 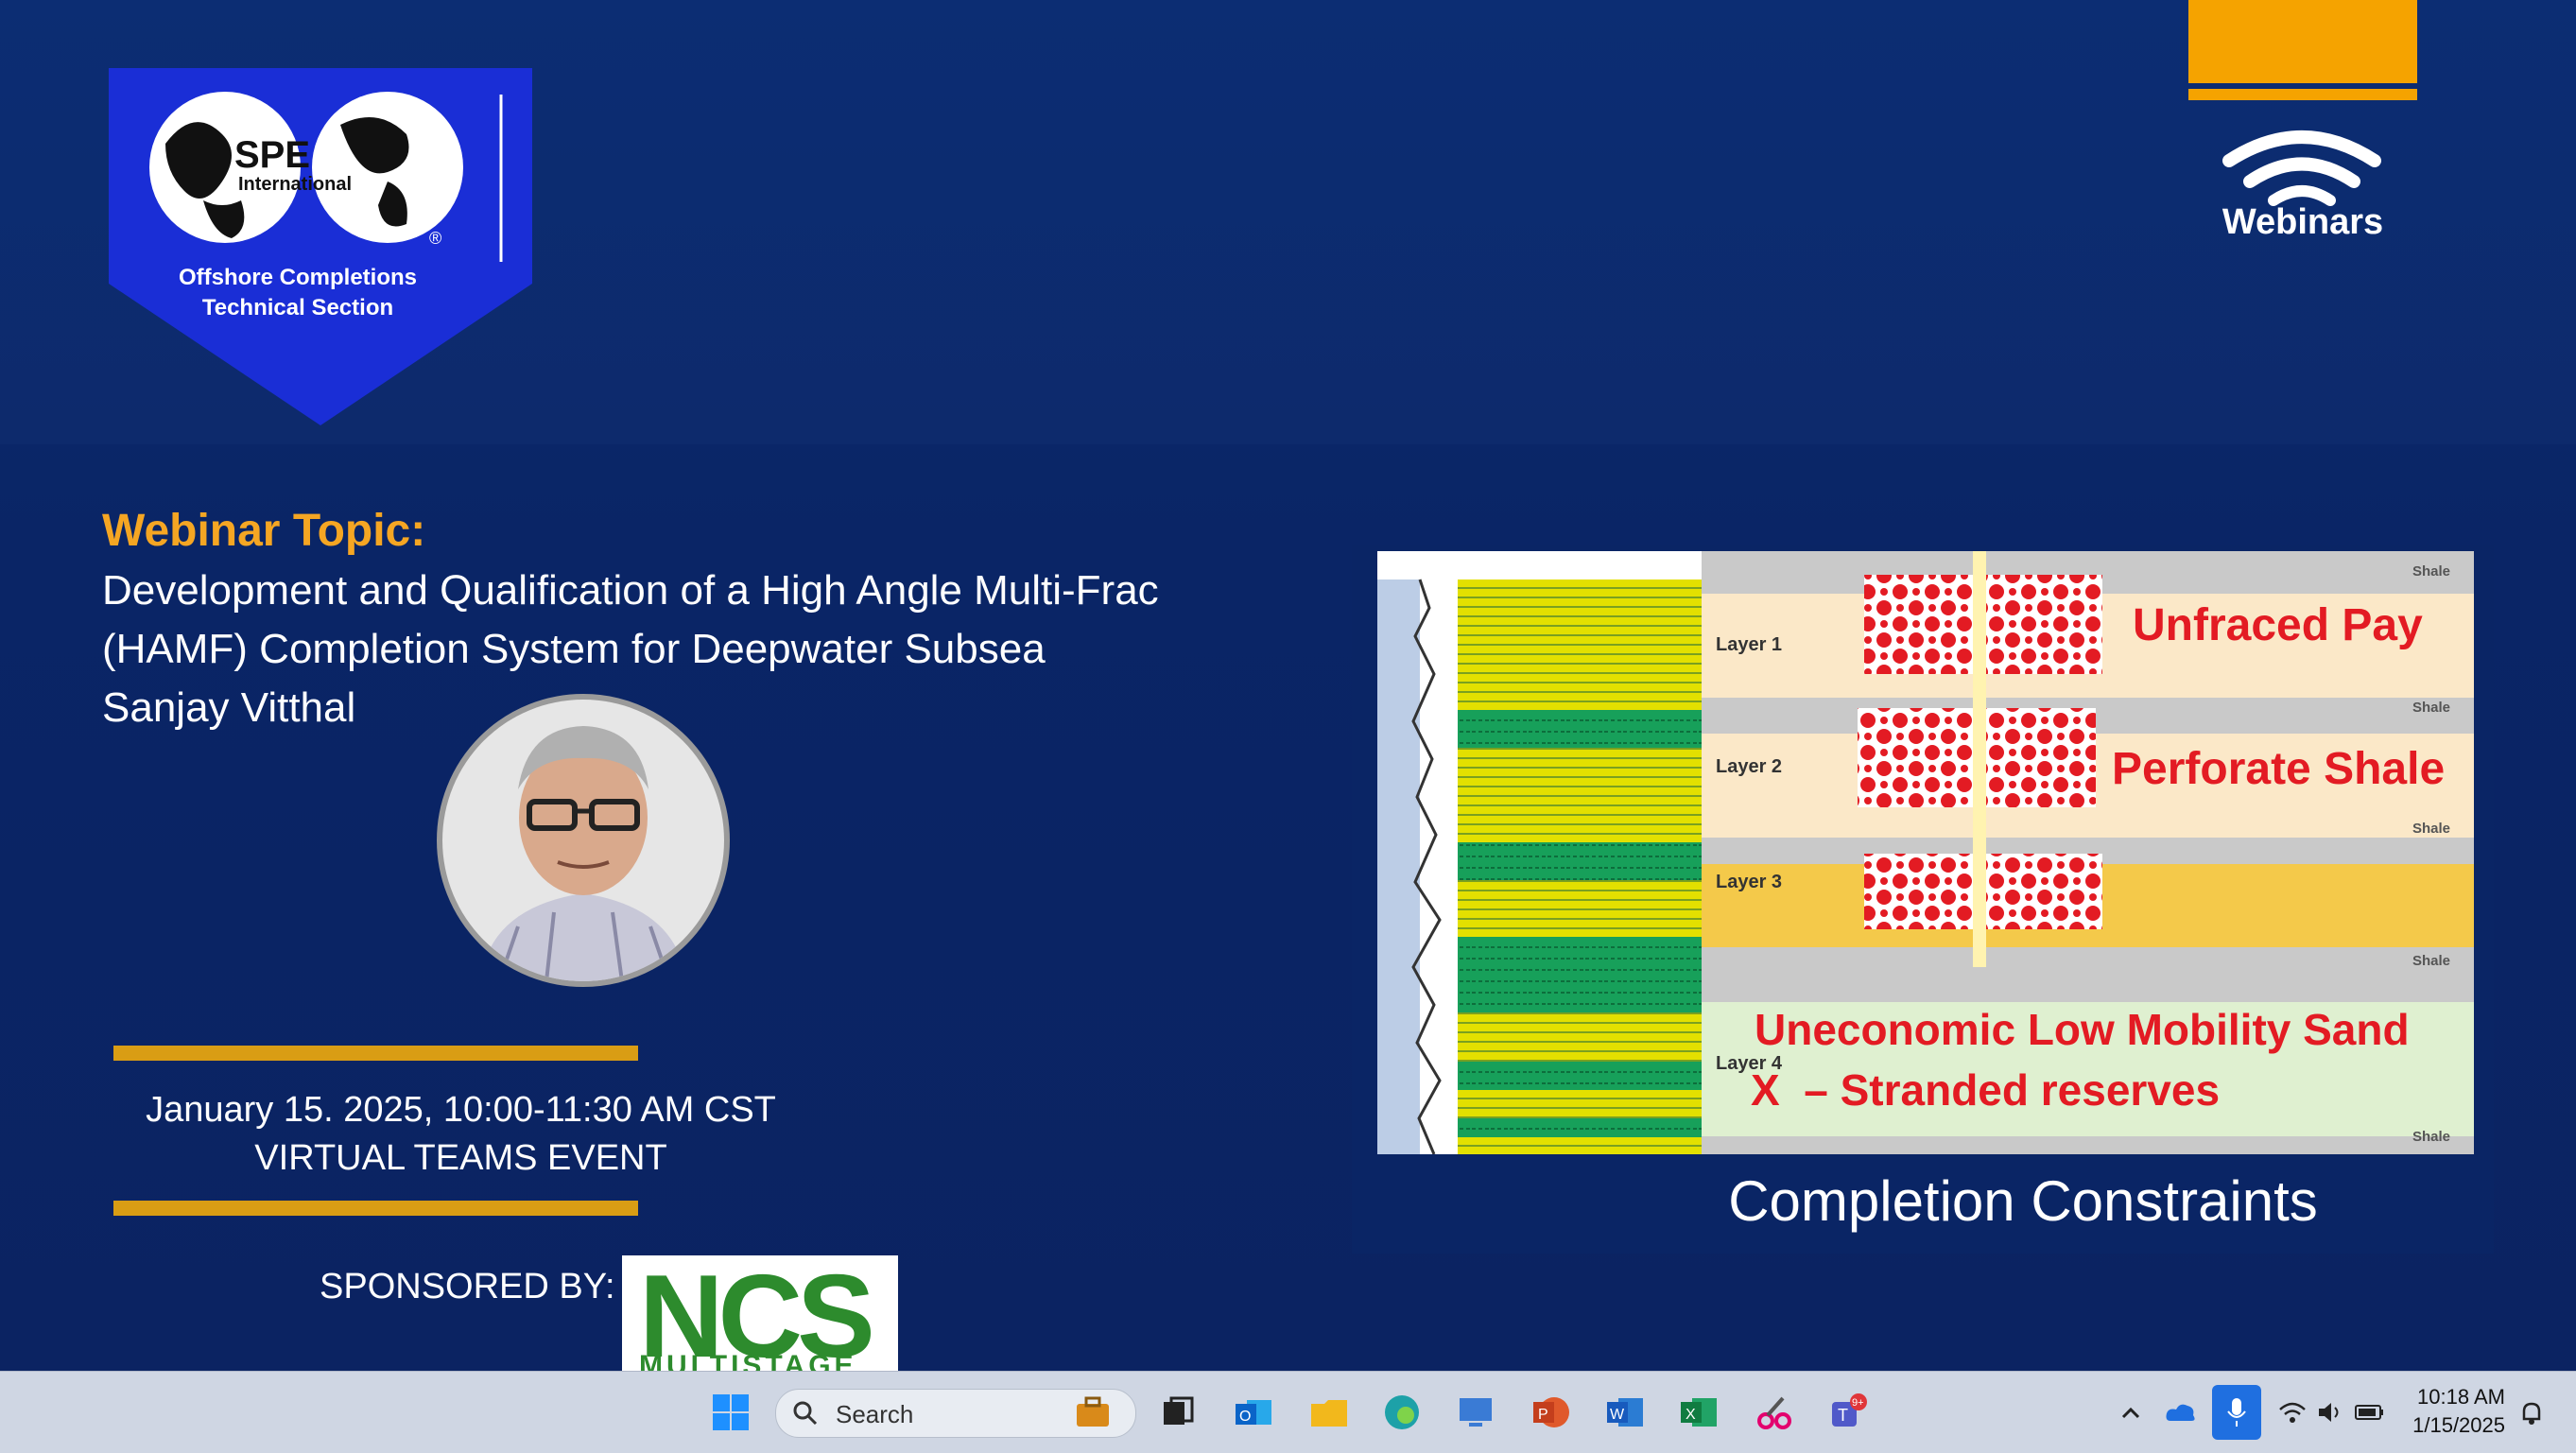 What do you see at coordinates (375, 1208) in the screenshot?
I see `event-divider-bottom` at bounding box center [375, 1208].